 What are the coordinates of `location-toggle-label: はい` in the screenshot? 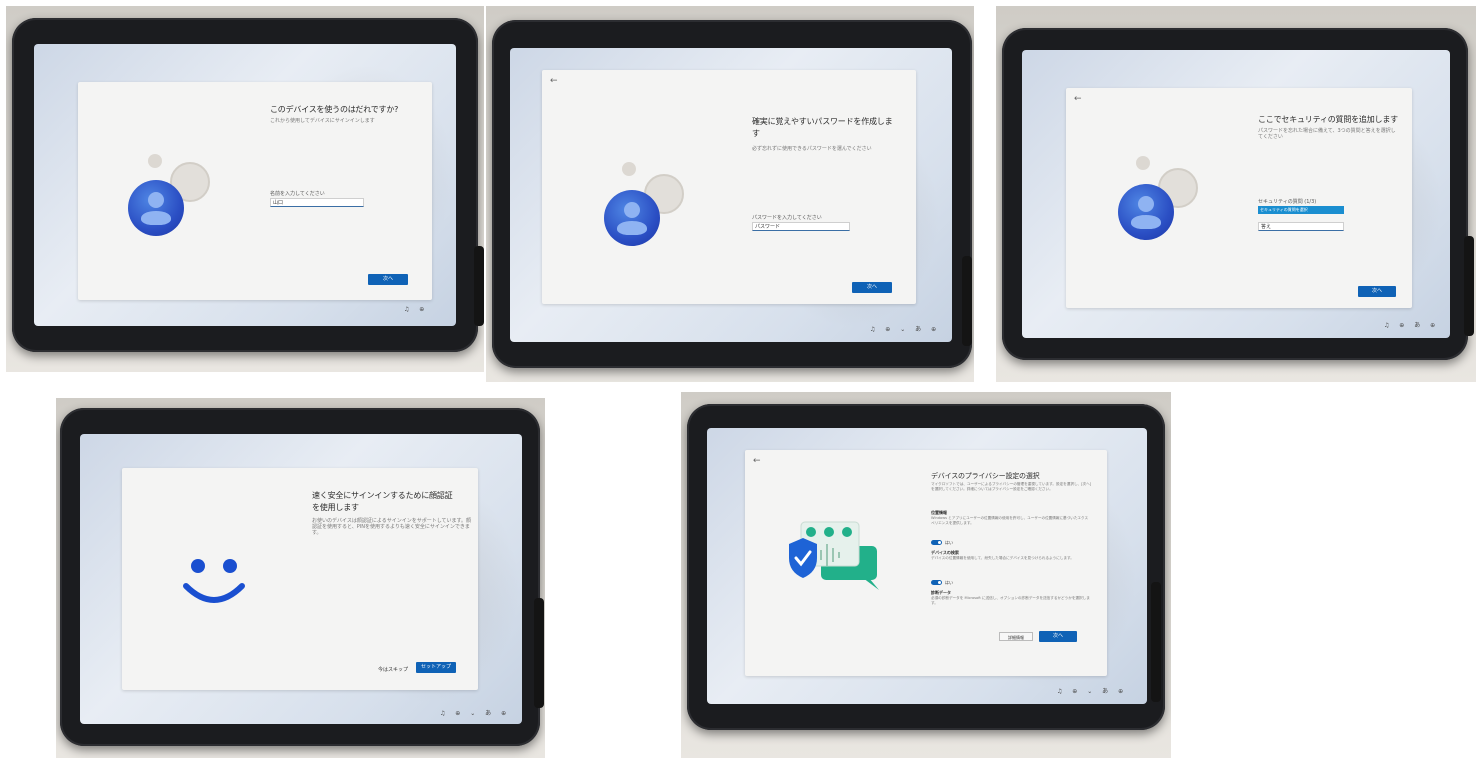 It's located at (949, 542).